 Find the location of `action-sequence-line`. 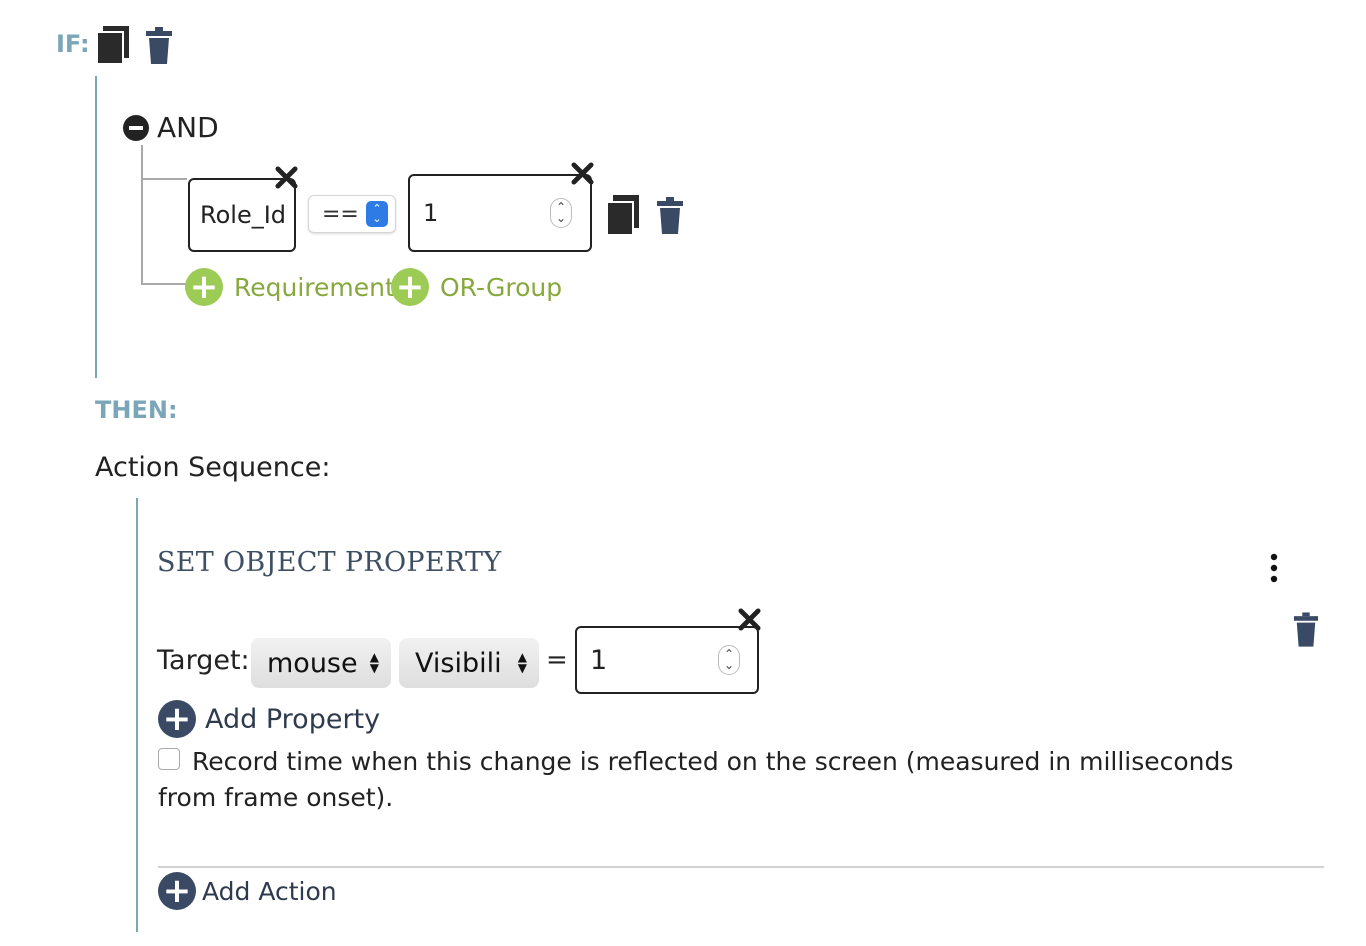

action-sequence-line is located at coordinates (137, 715).